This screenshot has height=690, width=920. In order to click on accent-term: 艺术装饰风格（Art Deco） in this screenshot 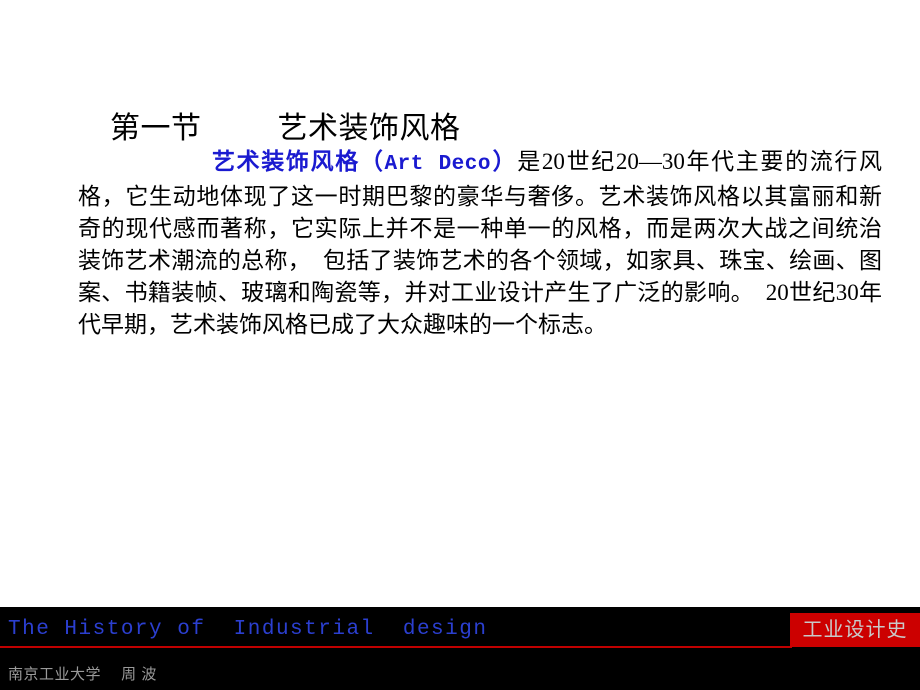, I will do `click(365, 162)`.